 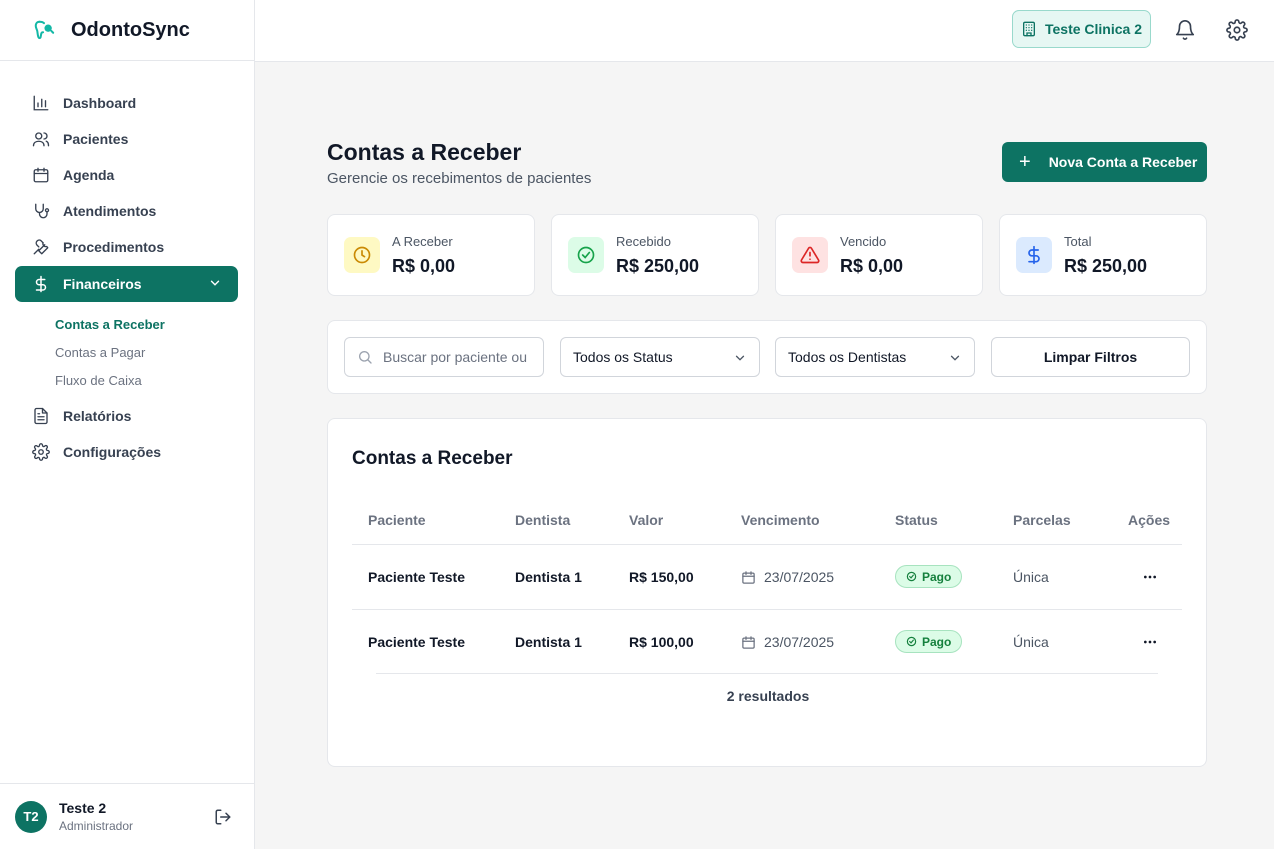 I want to click on search-icon, so click(x=365, y=357).